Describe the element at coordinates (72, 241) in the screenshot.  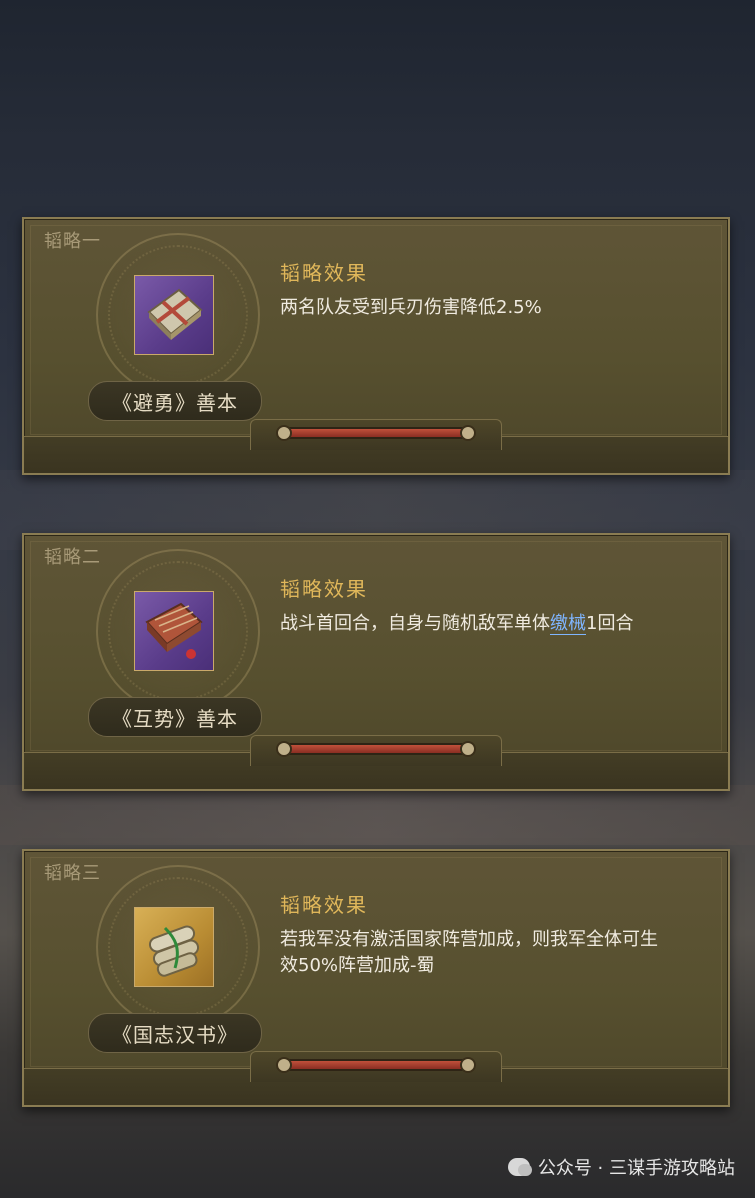
I see `strategy-tag: 韬略一` at that location.